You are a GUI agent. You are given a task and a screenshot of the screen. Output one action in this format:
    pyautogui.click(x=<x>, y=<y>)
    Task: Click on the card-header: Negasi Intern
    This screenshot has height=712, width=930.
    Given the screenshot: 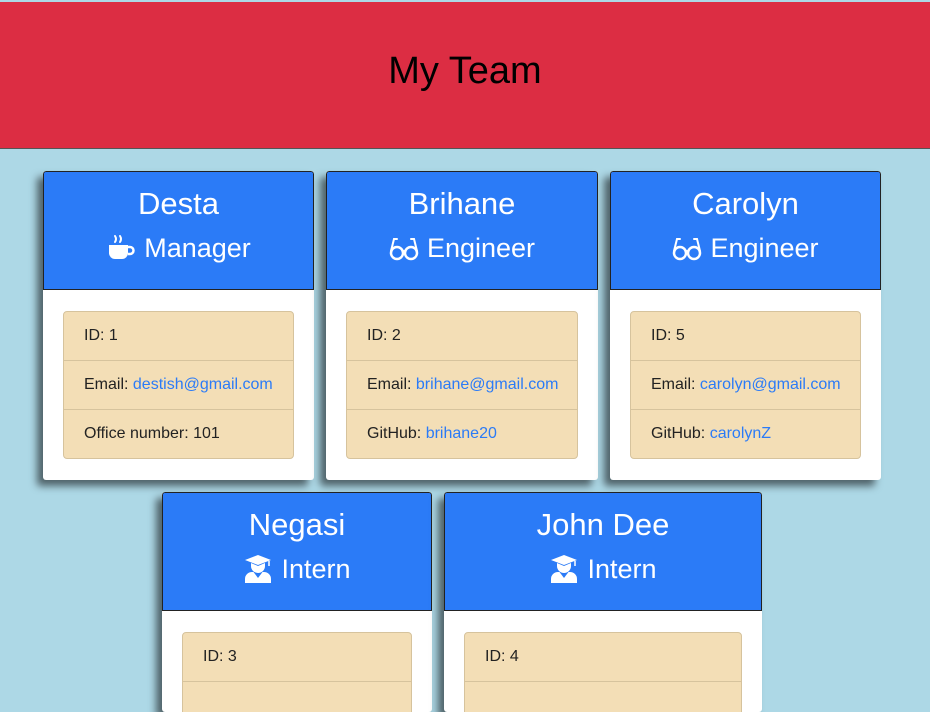 What is the action you would take?
    pyautogui.click(x=297, y=551)
    